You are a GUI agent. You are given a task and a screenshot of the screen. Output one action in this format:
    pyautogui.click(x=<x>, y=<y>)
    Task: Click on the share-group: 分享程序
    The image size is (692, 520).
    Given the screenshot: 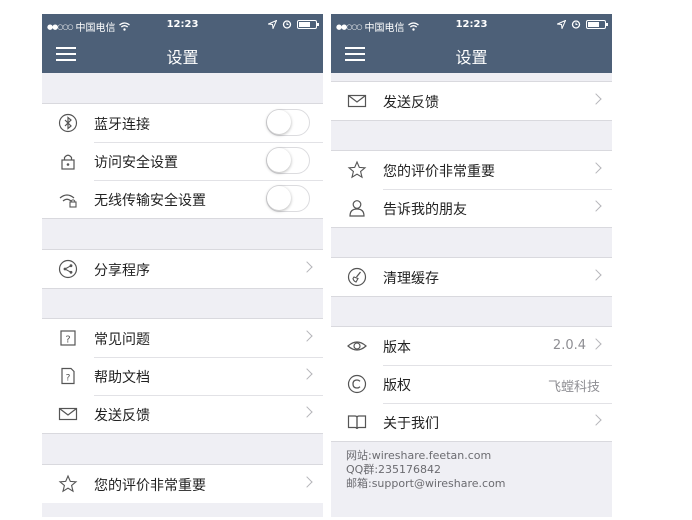 What is the action you would take?
    pyautogui.click(x=182, y=269)
    